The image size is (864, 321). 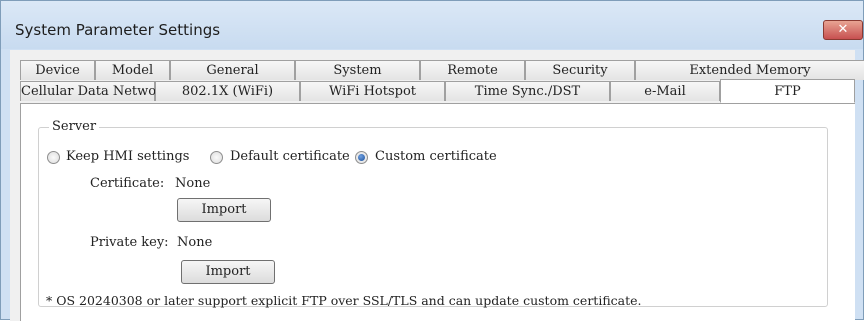 What do you see at coordinates (749, 70) in the screenshot?
I see `tab-extended-memory: Extended Memory` at bounding box center [749, 70].